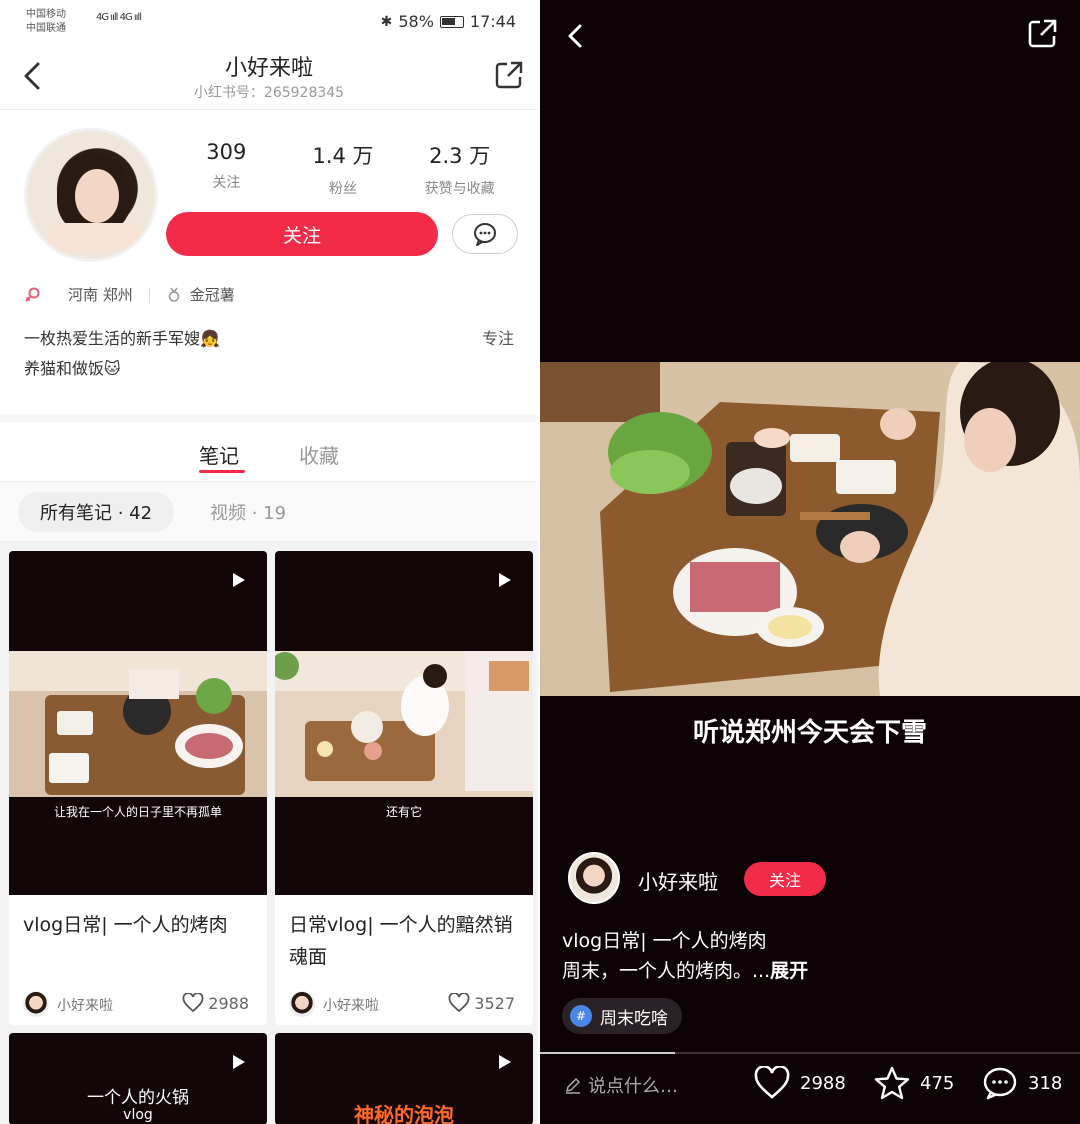 The height and width of the screenshot is (1124, 1080). I want to click on stat-following: 309 关注, so click(226, 170).